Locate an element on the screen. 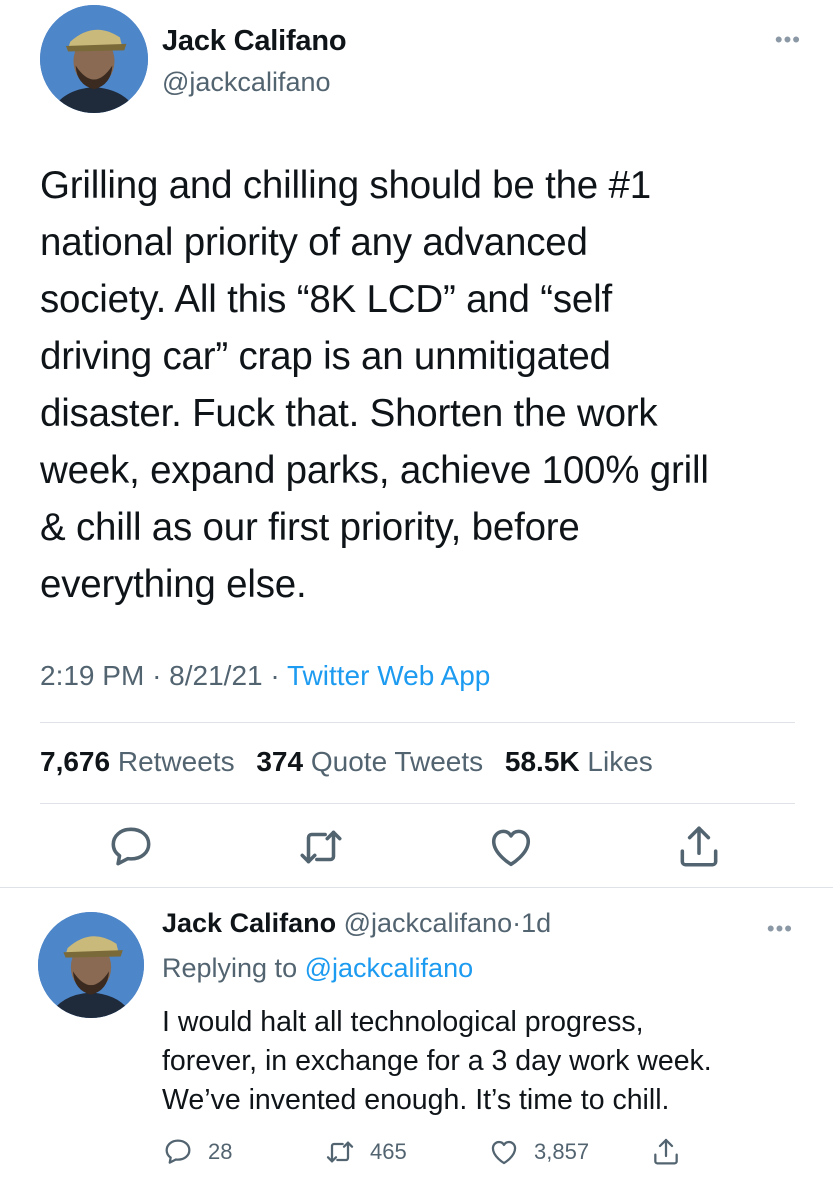  author-avatar is located at coordinates (94, 59).